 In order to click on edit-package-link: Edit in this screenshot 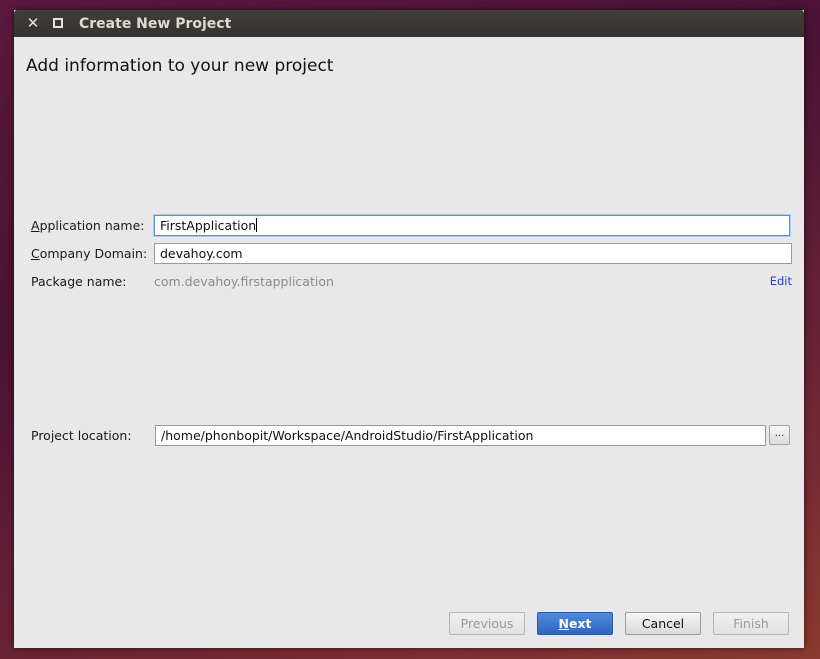, I will do `click(781, 281)`.